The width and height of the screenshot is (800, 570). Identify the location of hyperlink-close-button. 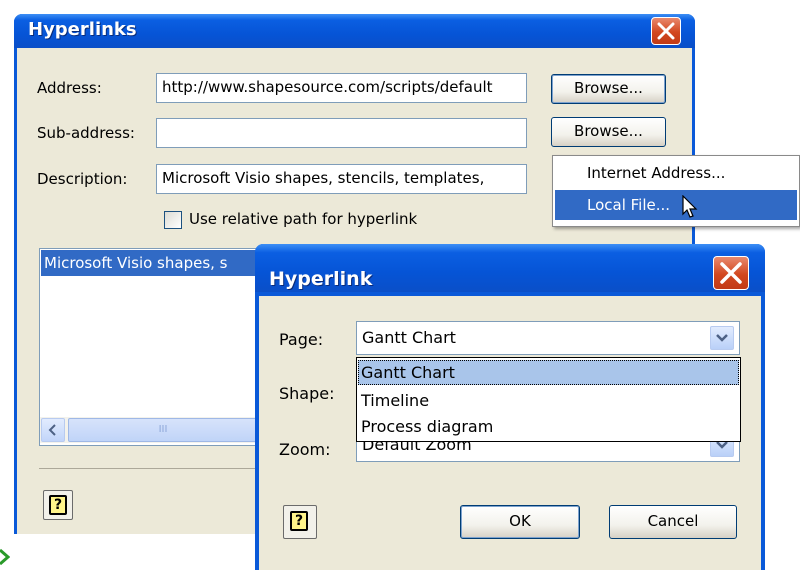
(731, 273).